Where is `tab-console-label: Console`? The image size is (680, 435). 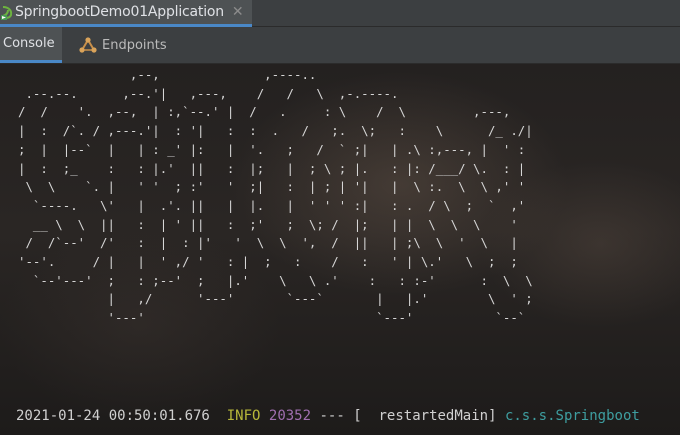 tab-console-label: Console is located at coordinates (29, 43).